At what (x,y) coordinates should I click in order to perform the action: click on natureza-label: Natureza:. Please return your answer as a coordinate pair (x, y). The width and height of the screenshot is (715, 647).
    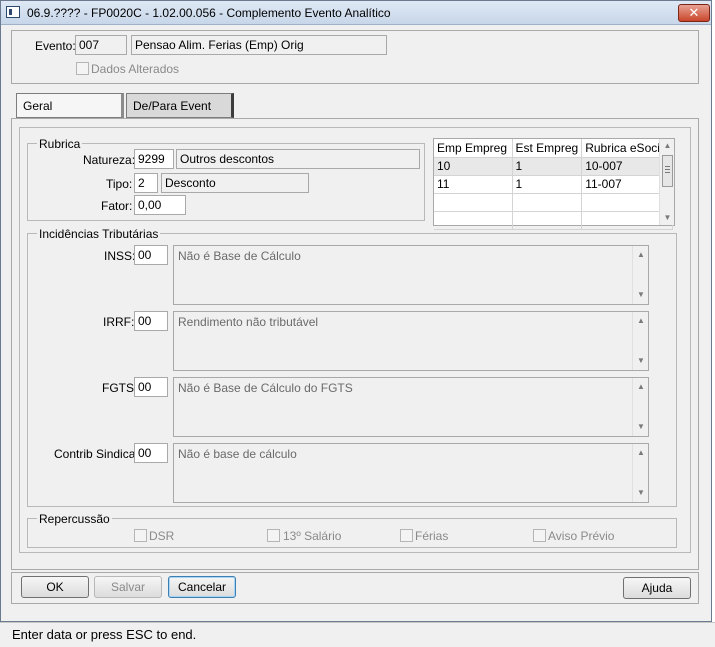
    Looking at the image, I should click on (109, 160).